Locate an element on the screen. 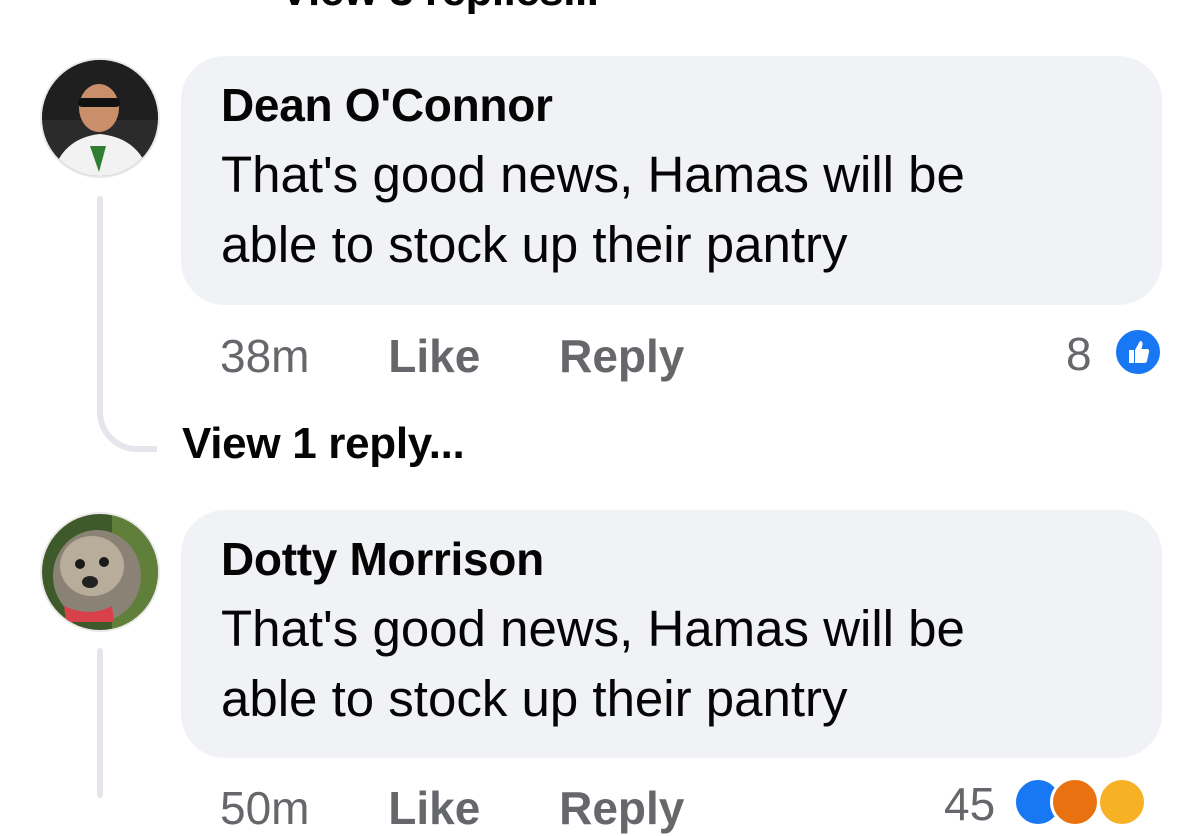 The image size is (1200, 836). angry-reaction-icon is located at coordinates (1075, 802).